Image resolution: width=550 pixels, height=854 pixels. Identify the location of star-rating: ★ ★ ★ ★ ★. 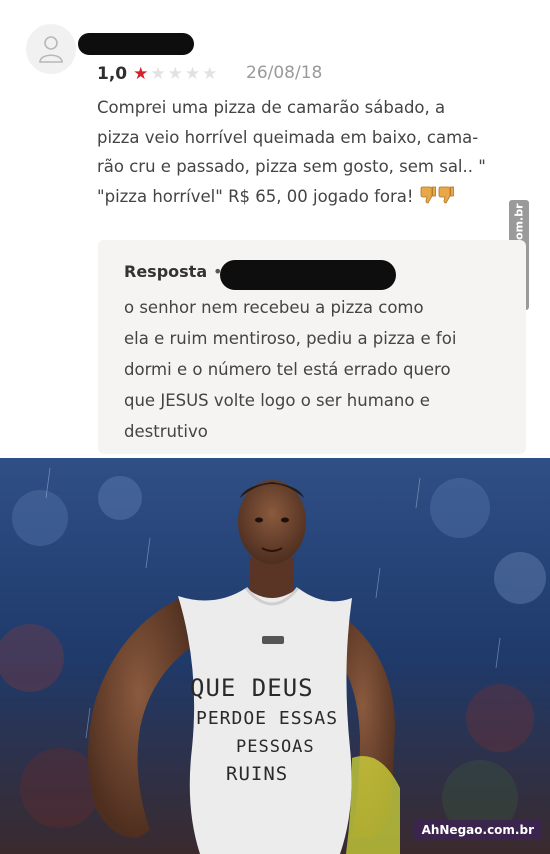
(176, 73).